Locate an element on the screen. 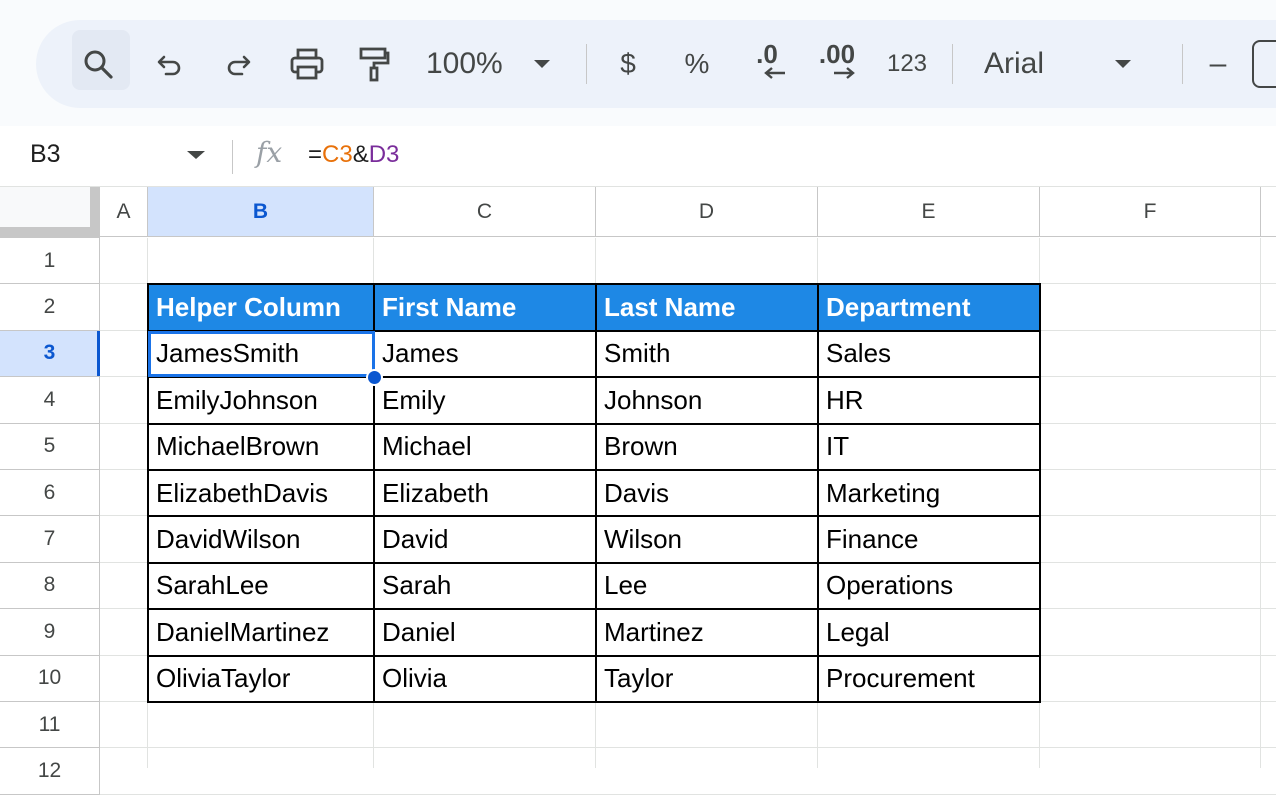  arrow-right-icon is located at coordinates (844, 73).